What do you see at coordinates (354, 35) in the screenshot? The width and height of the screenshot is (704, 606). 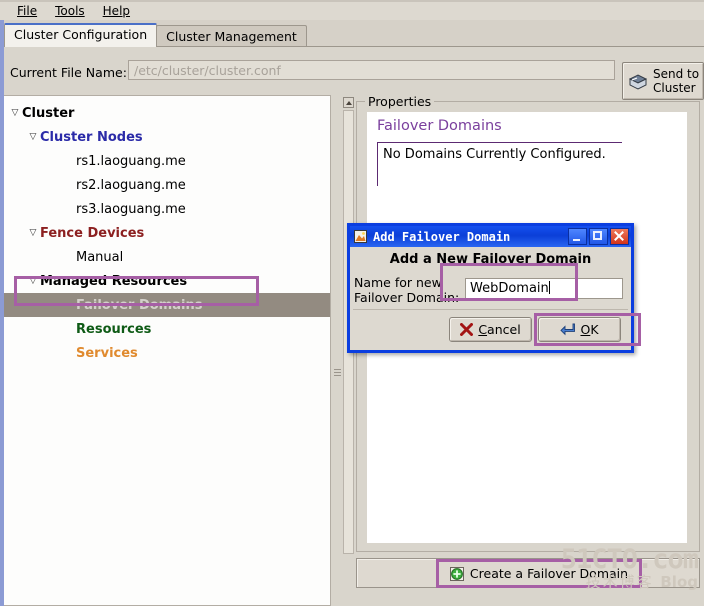 I see `tab-bar: Cluster Configuration Cluster Management` at bounding box center [354, 35].